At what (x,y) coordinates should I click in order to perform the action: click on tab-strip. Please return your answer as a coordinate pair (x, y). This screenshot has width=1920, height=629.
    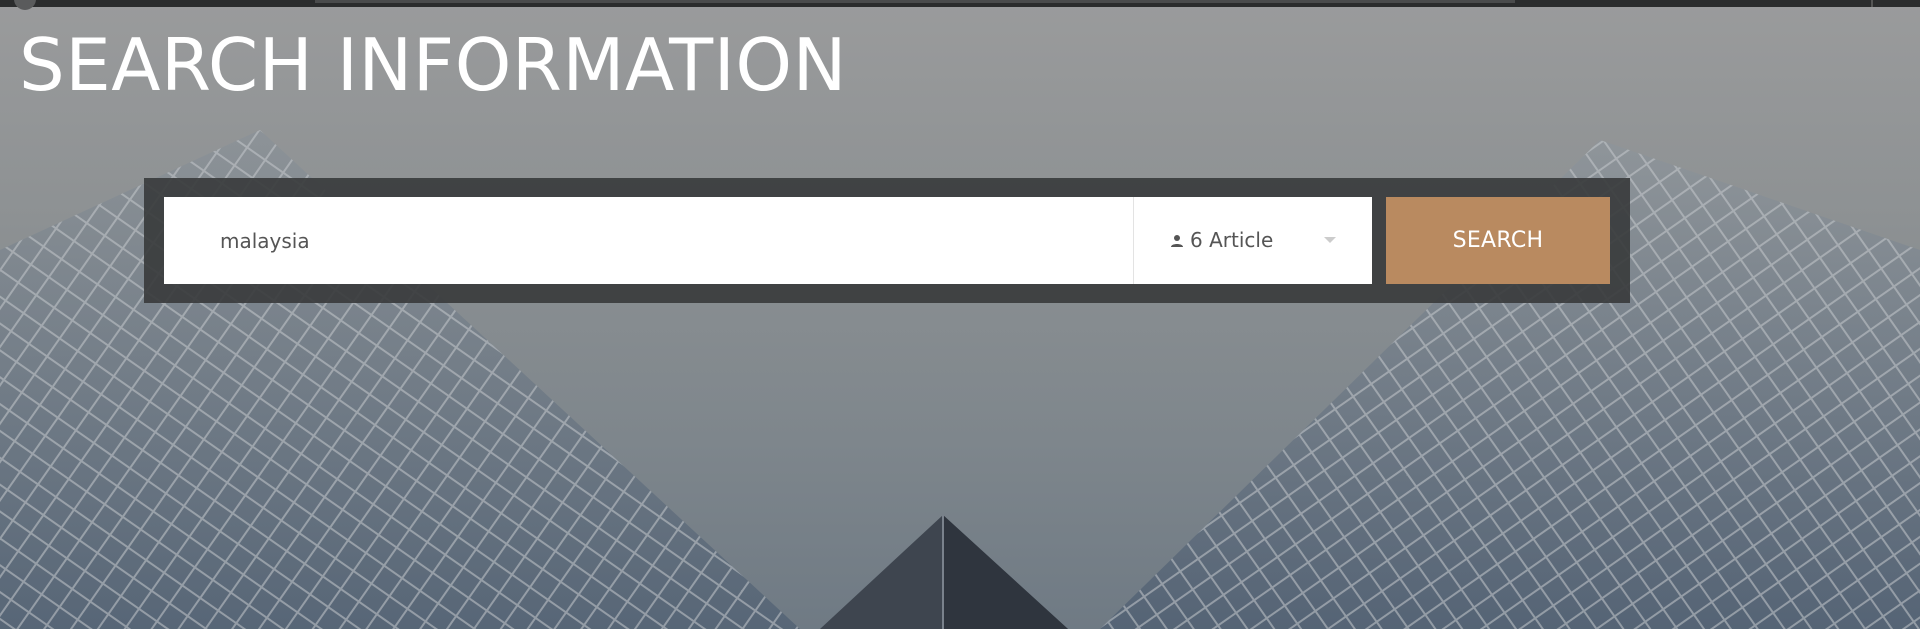
    Looking at the image, I should click on (915, 1).